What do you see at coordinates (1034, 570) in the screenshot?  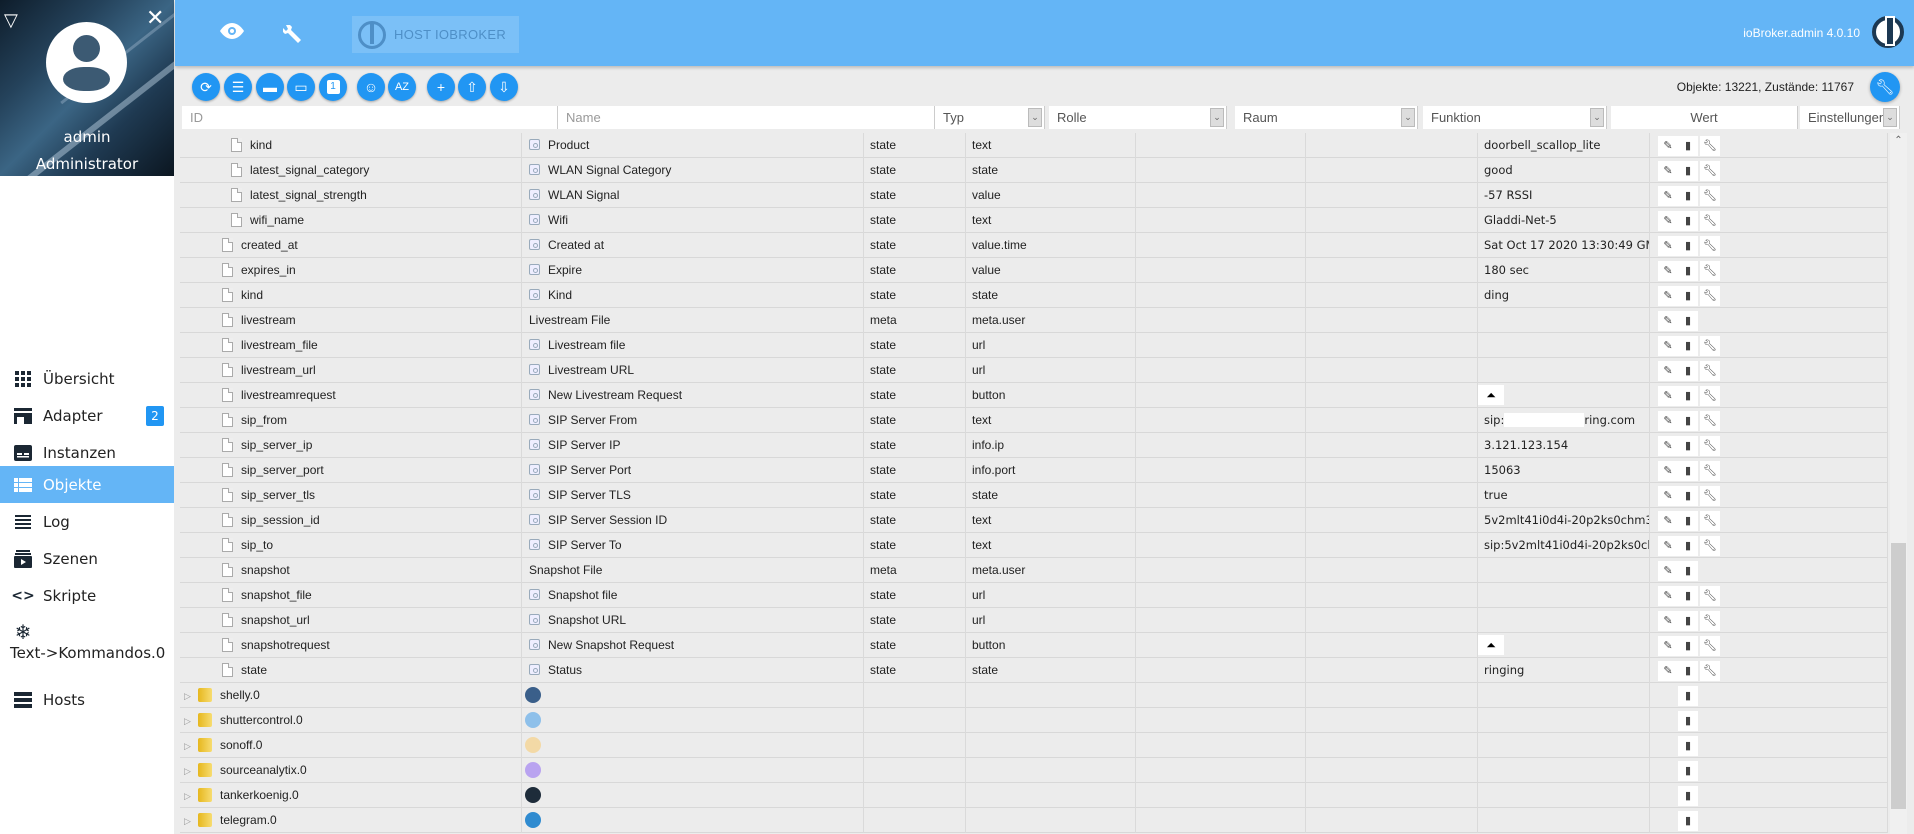 I see `table-row: snapshot Snapshot File meta meta.user ✎ ▮` at bounding box center [1034, 570].